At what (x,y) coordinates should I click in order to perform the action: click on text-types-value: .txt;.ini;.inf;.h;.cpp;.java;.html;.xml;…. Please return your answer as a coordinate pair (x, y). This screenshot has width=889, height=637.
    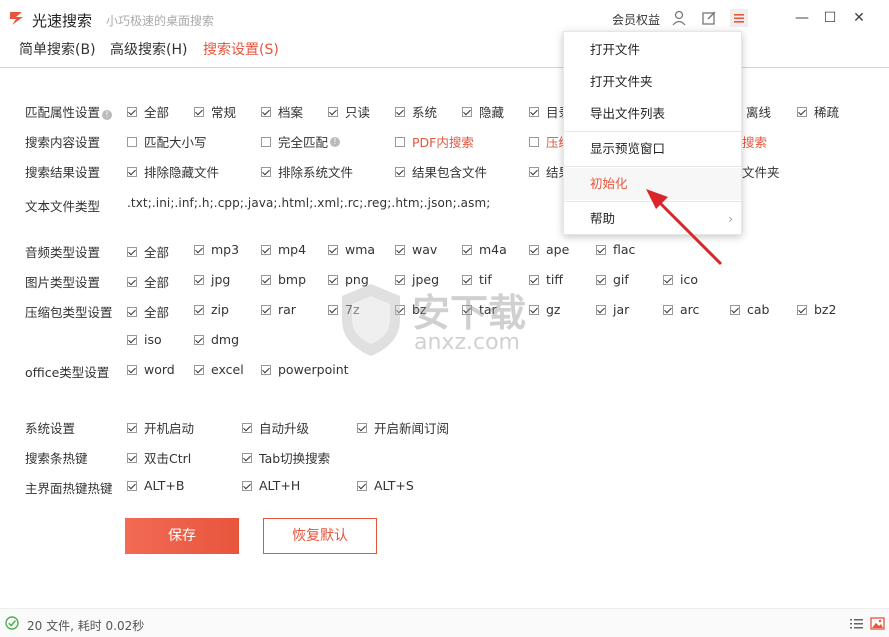
    Looking at the image, I should click on (308, 203).